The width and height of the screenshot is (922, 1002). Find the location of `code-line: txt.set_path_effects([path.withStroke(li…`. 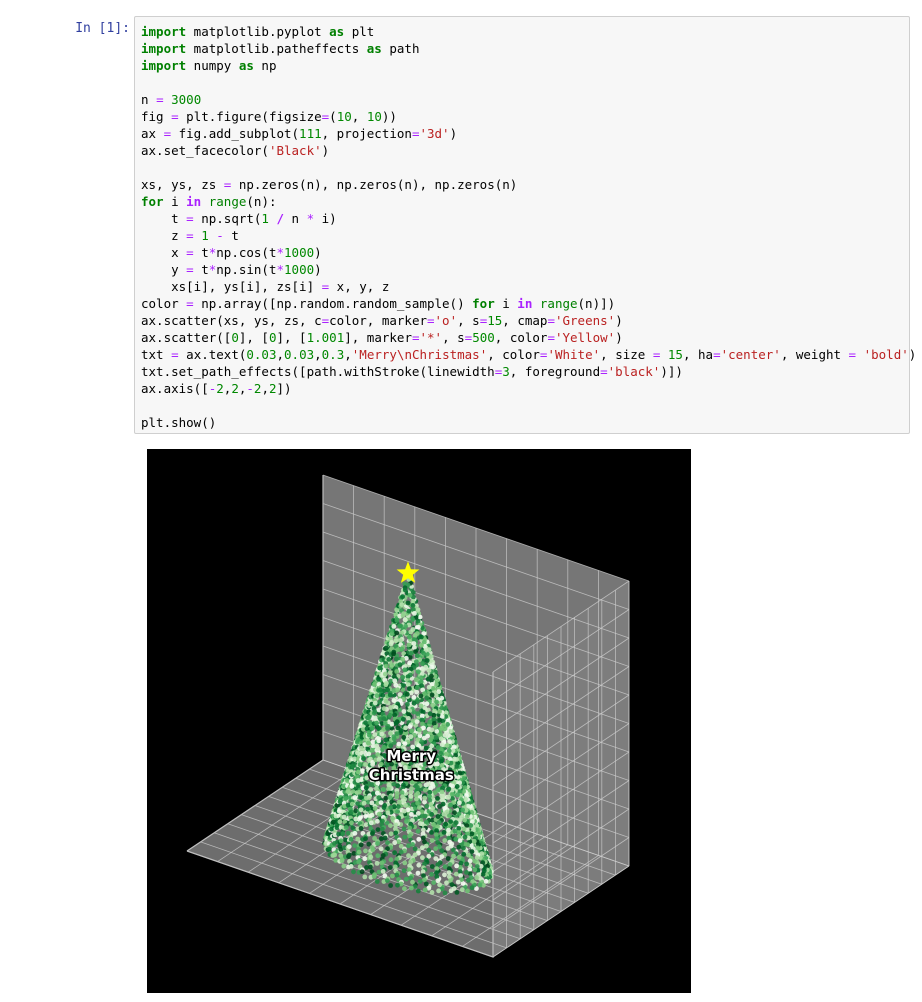

code-line: txt.set_path_effects([path.withStroke(li… is located at coordinates (528, 371).